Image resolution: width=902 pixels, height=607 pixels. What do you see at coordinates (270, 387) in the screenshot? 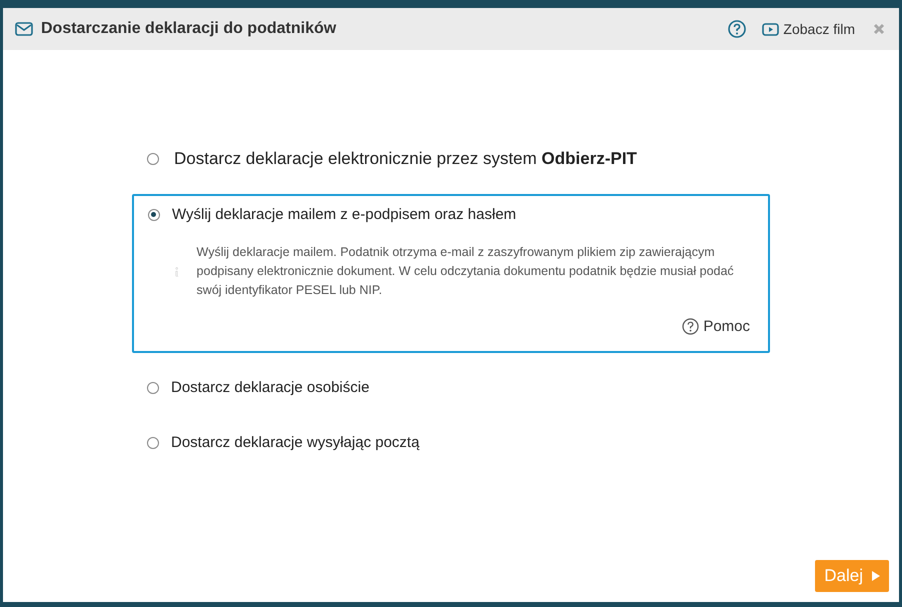
I see `option-label: Dostarcz deklaracje osobiście` at bounding box center [270, 387].